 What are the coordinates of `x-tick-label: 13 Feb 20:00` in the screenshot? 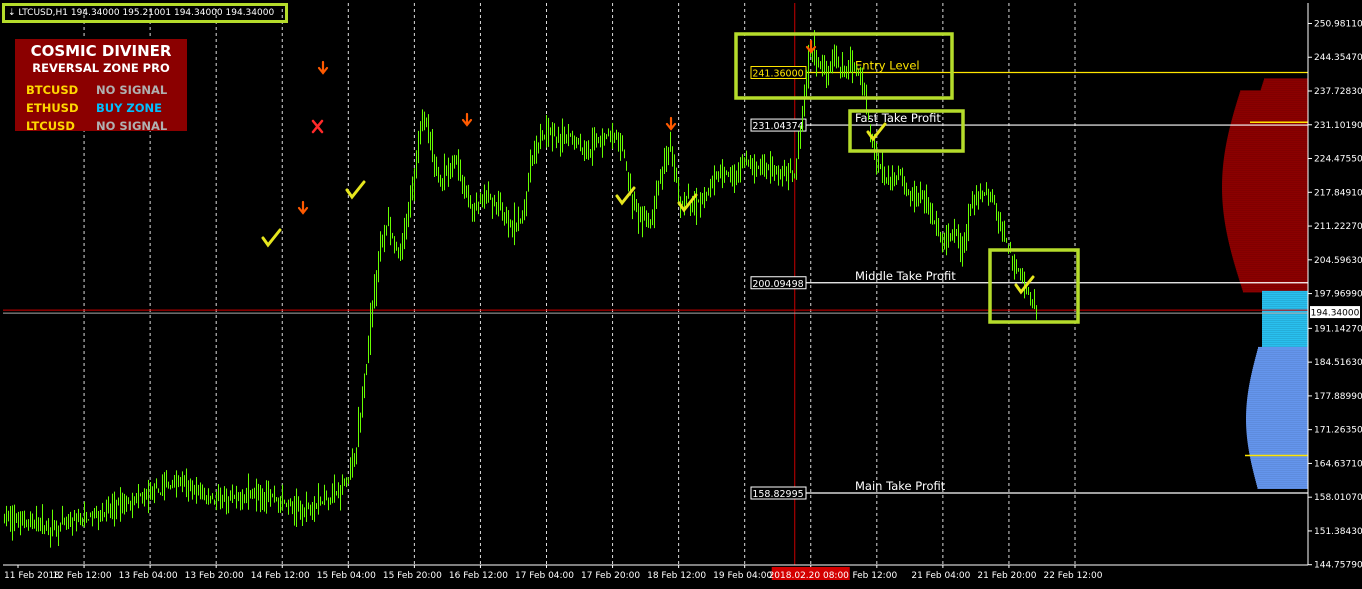 It's located at (214, 576).